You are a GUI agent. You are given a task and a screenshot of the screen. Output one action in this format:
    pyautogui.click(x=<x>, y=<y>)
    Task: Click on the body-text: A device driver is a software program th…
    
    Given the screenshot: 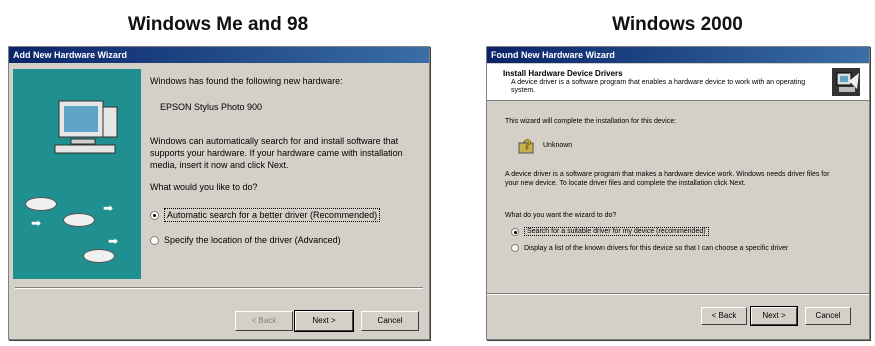 What is the action you would take?
    pyautogui.click(x=667, y=179)
    